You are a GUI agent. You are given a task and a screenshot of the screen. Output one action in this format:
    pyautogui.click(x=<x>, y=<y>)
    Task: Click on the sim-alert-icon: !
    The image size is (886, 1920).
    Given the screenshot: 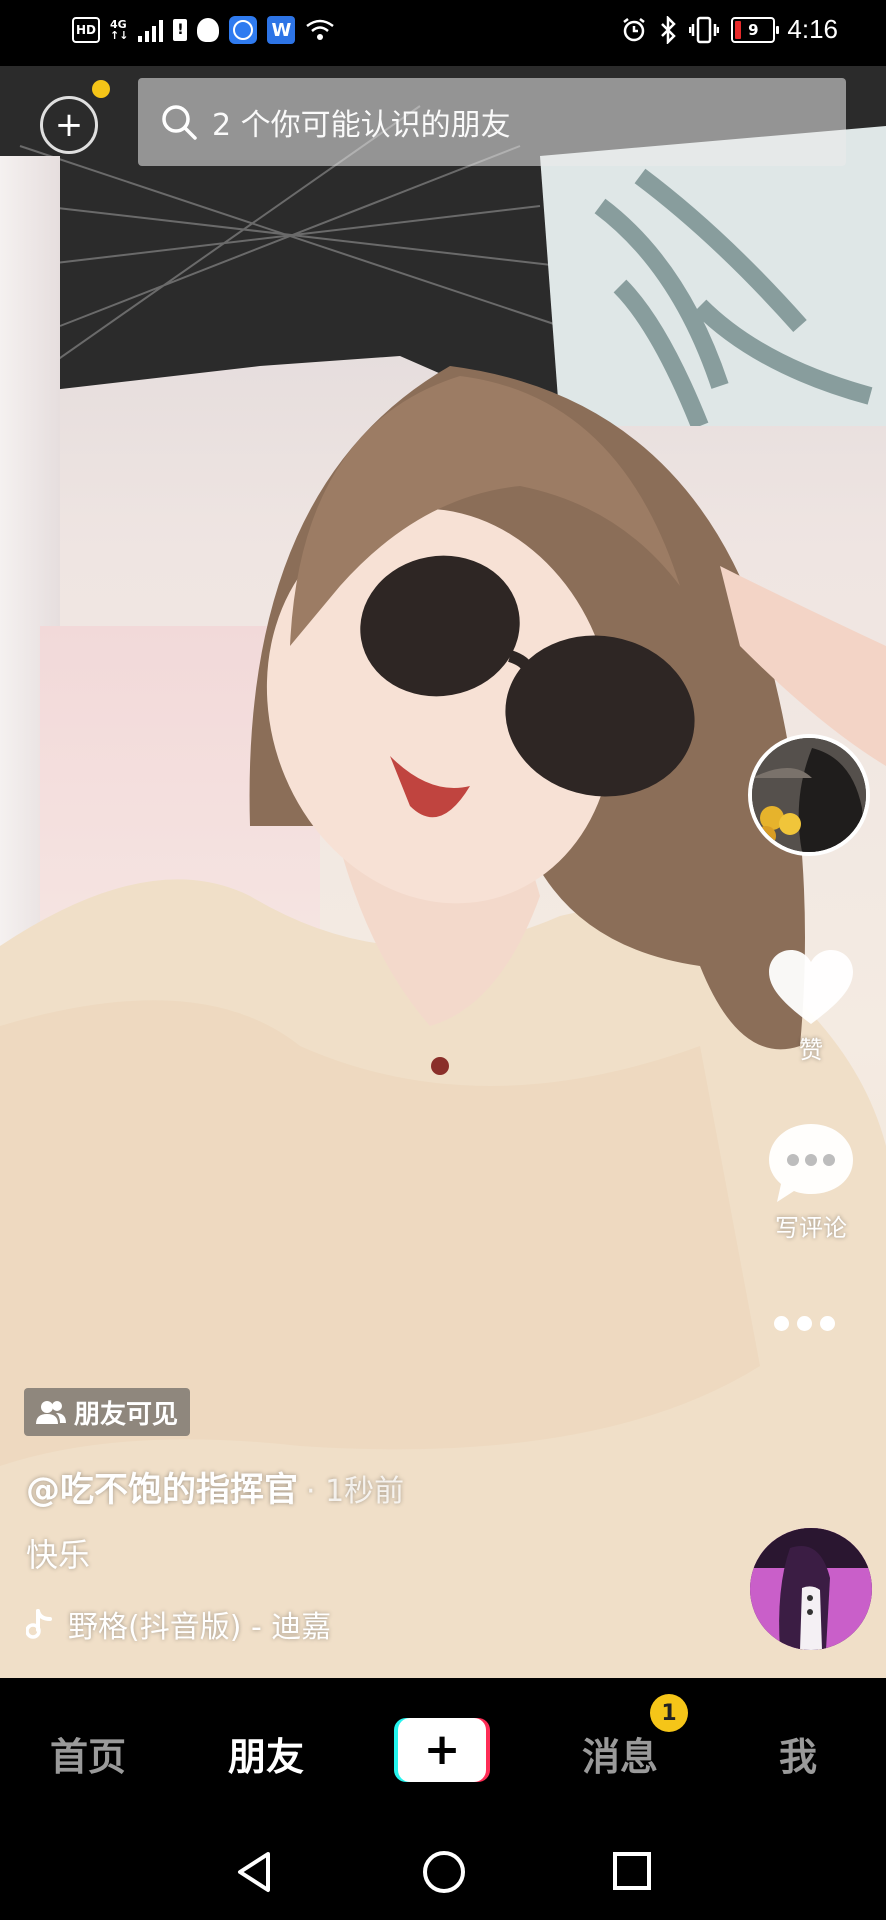 What is the action you would take?
    pyautogui.click(x=180, y=30)
    